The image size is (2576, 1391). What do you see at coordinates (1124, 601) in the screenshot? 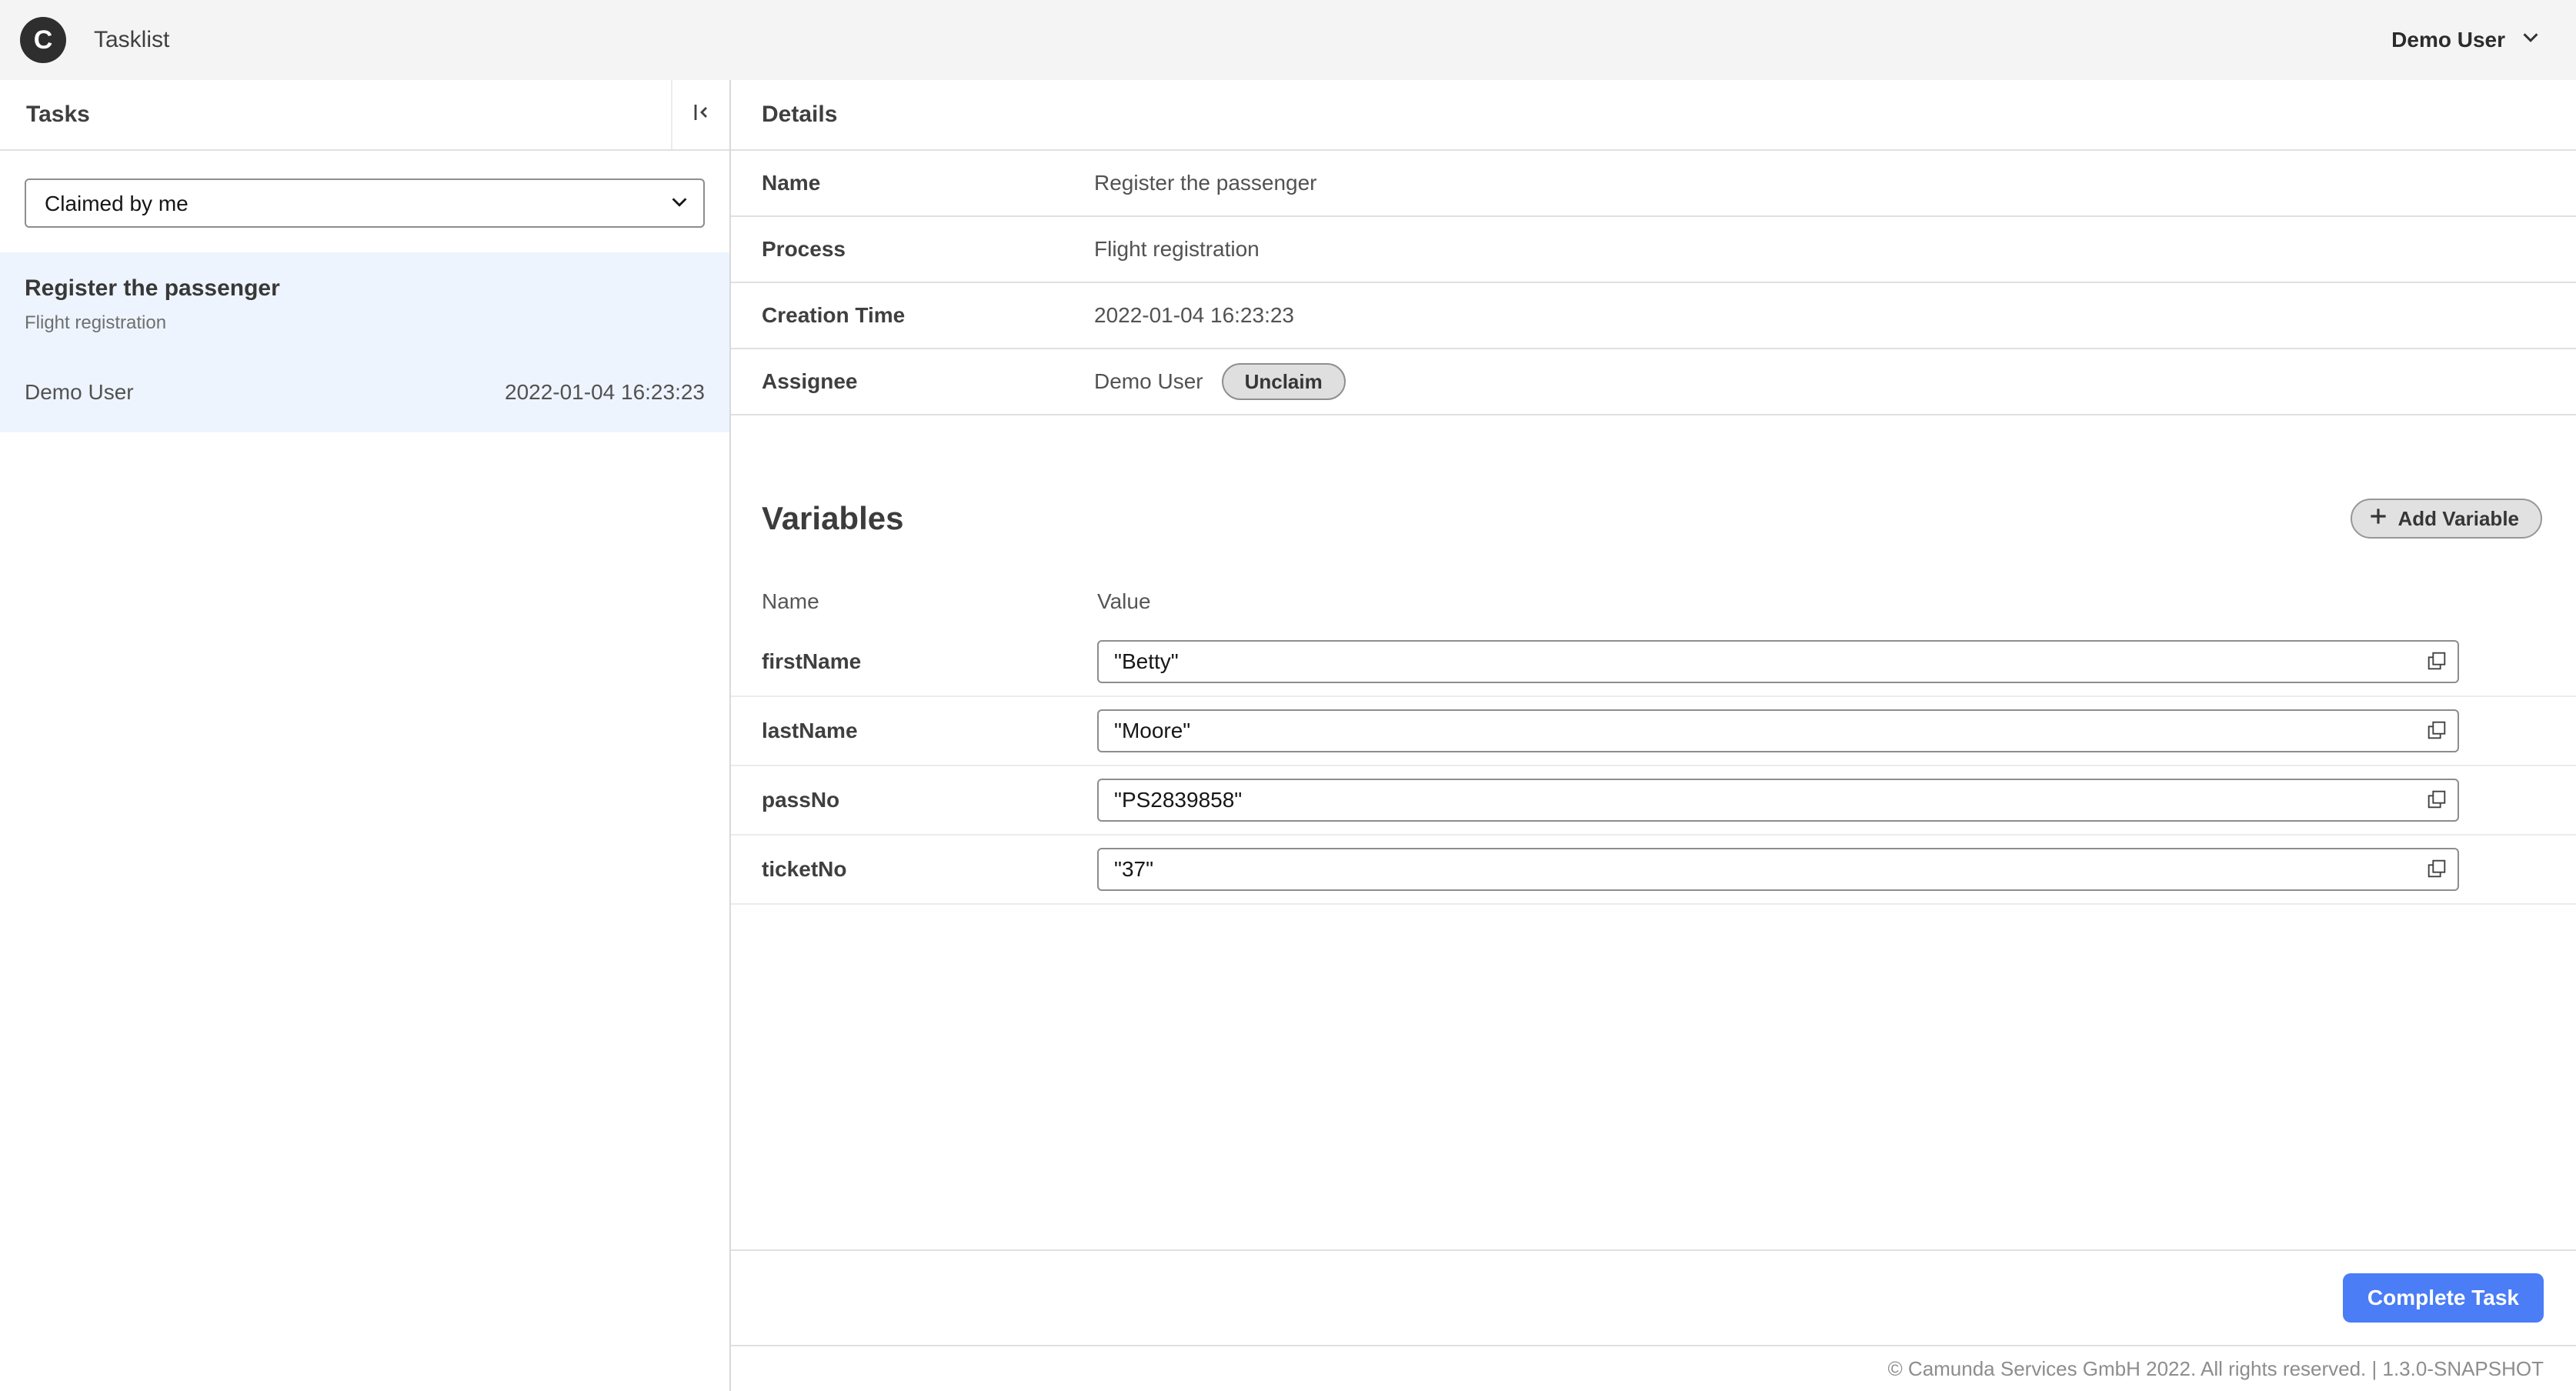
I see `column-header-value: Value` at bounding box center [1124, 601].